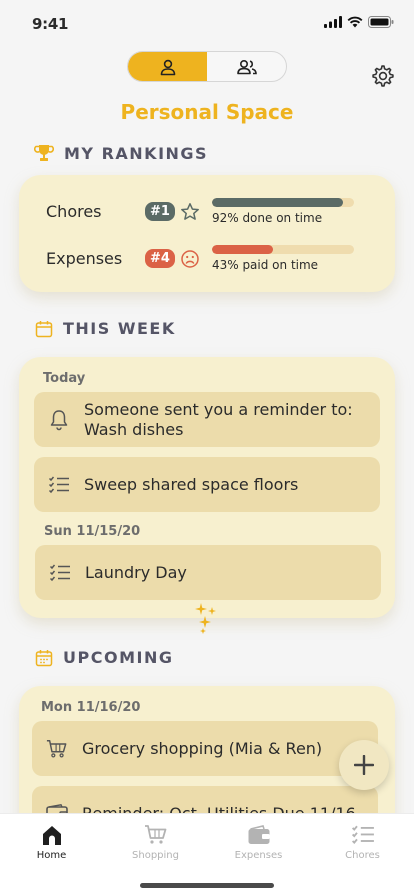 The height and width of the screenshot is (896, 414). I want to click on status-icons, so click(359, 22).